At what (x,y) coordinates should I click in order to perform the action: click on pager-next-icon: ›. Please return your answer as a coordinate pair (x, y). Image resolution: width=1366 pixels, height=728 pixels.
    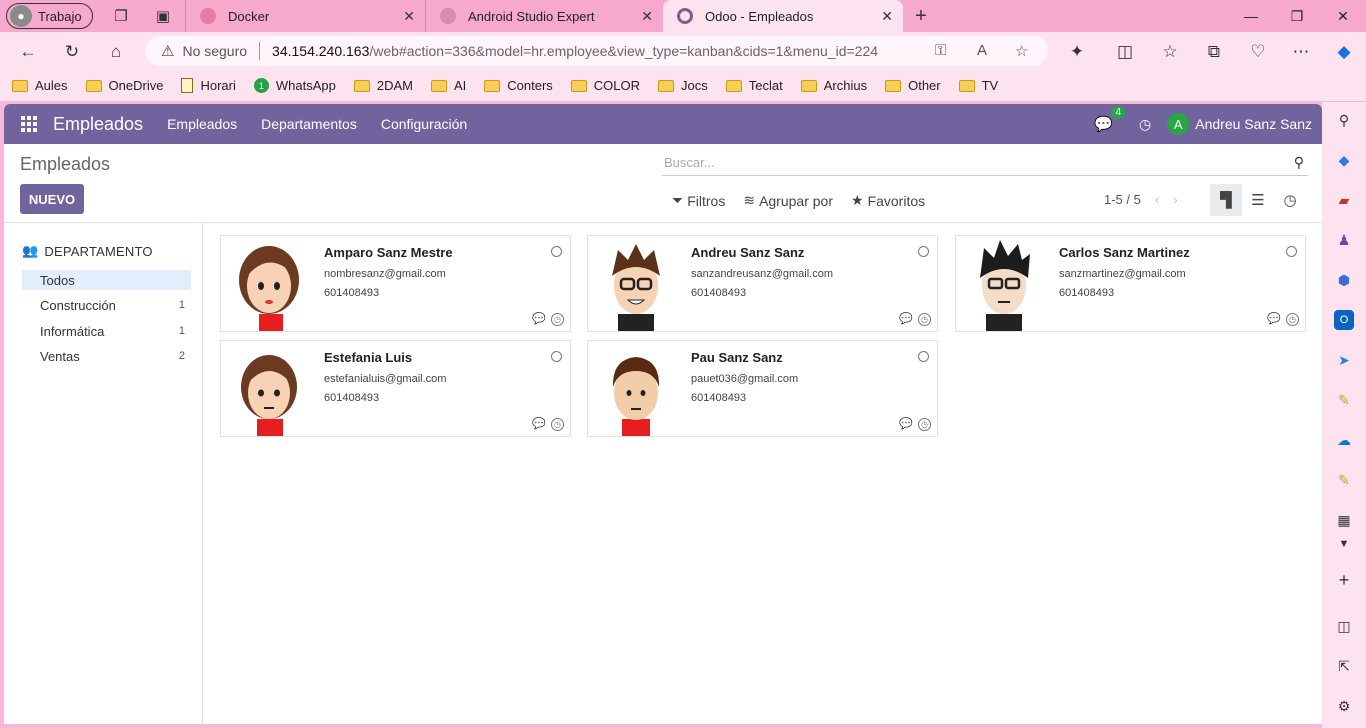
    Looking at the image, I should click on (1175, 199).